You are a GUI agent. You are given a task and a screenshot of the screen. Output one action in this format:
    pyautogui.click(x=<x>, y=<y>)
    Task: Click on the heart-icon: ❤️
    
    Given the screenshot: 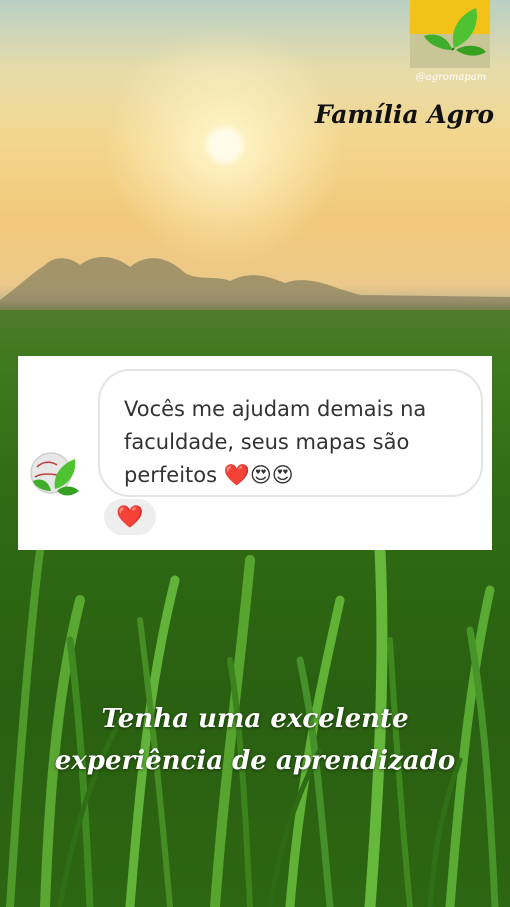 What is the action you would take?
    pyautogui.click(x=130, y=517)
    